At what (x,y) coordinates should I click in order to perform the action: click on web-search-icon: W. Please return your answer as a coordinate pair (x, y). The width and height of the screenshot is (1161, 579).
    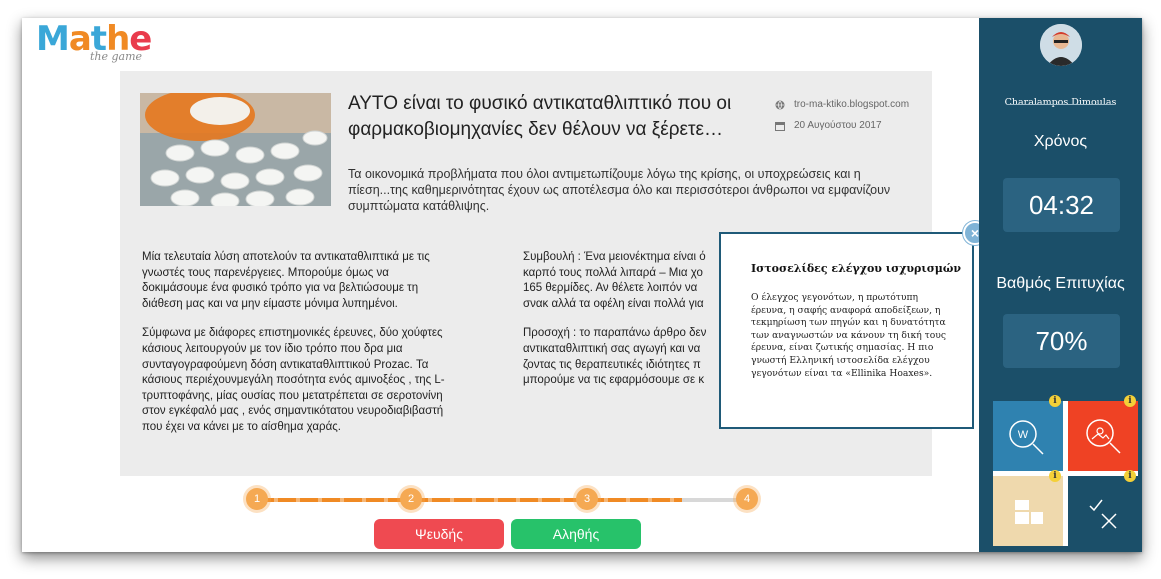
    Looking at the image, I should click on (1026, 437).